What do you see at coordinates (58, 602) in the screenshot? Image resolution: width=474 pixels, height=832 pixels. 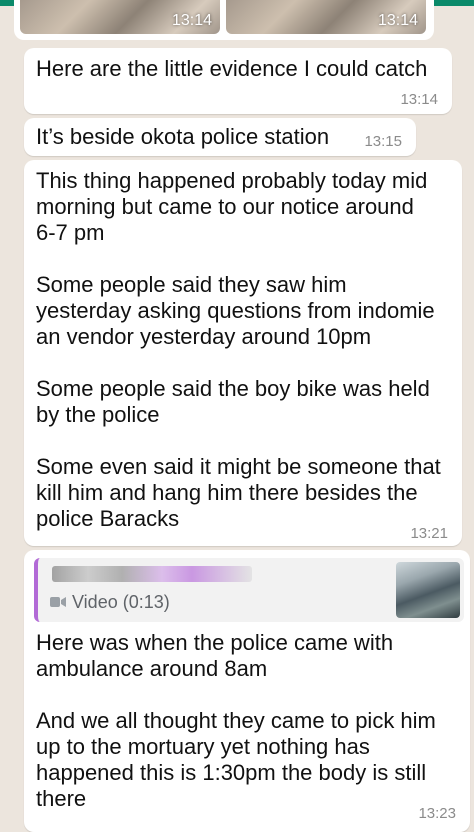 I see `video-camera-icon` at bounding box center [58, 602].